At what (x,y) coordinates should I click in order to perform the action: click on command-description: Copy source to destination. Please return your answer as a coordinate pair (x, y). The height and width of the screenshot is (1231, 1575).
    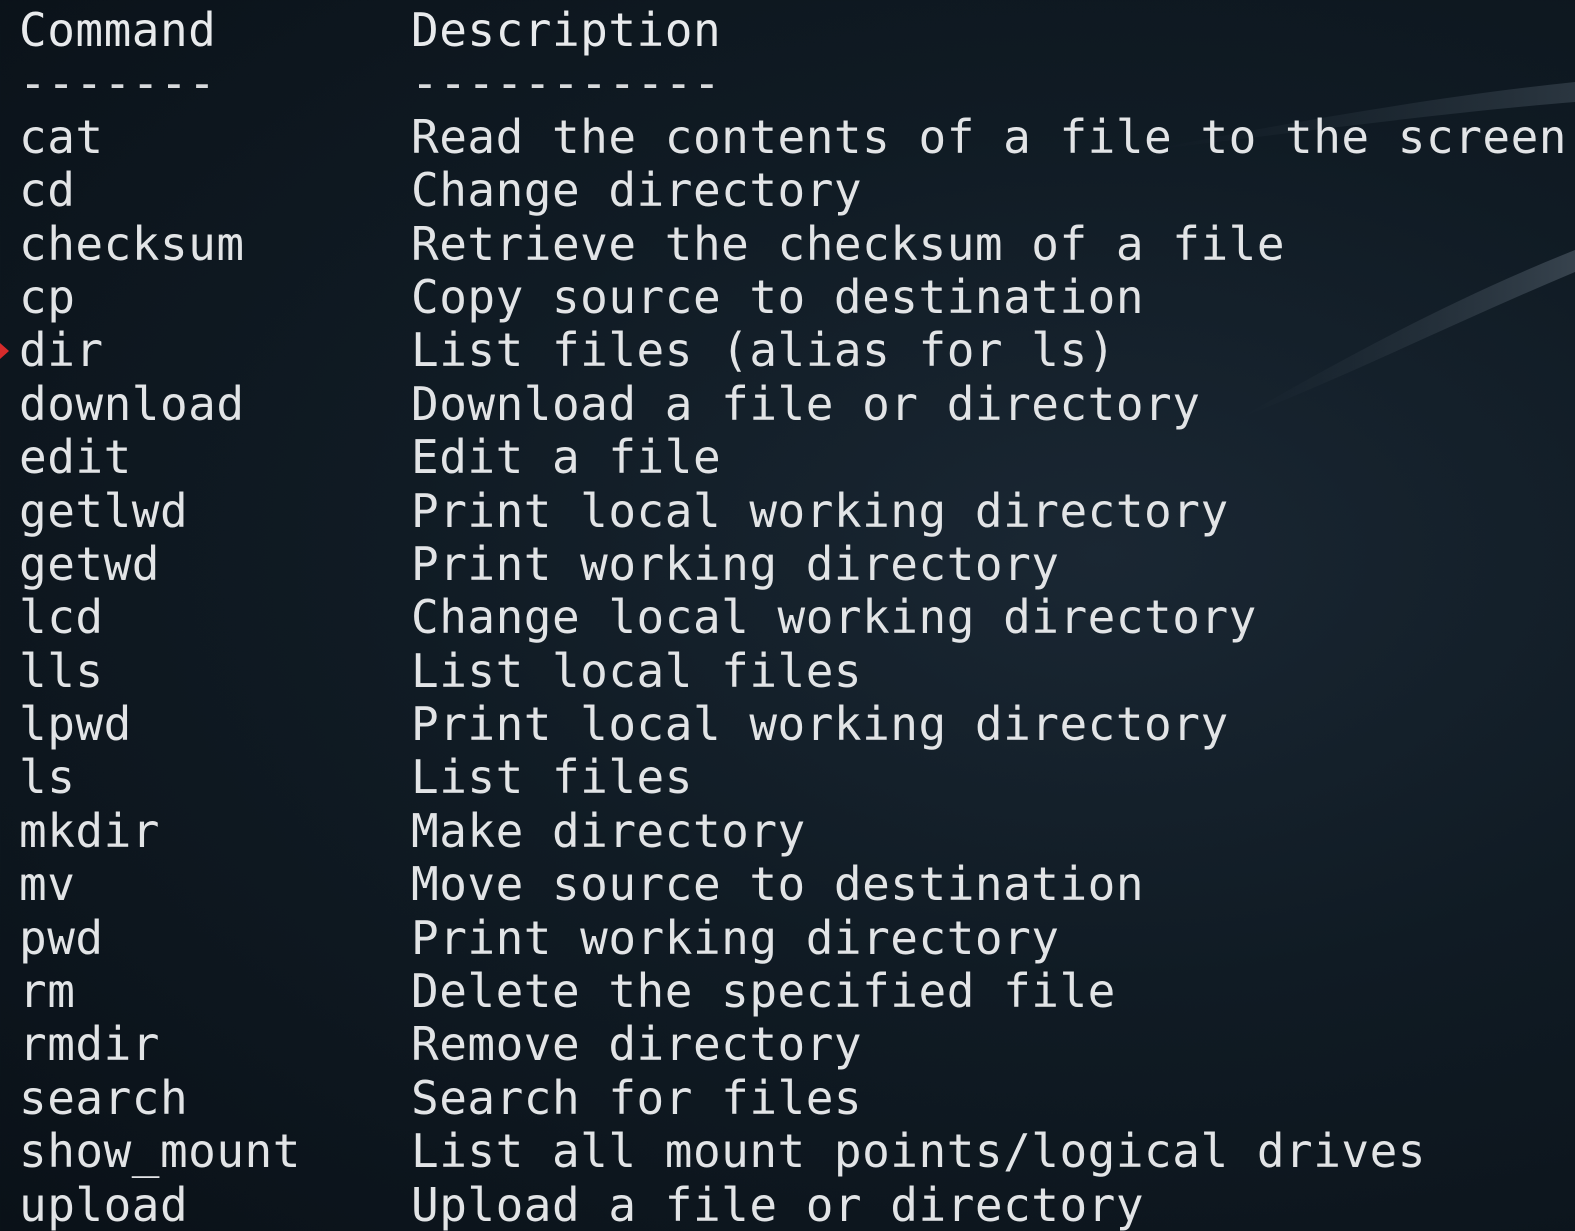
    Looking at the image, I should click on (778, 296).